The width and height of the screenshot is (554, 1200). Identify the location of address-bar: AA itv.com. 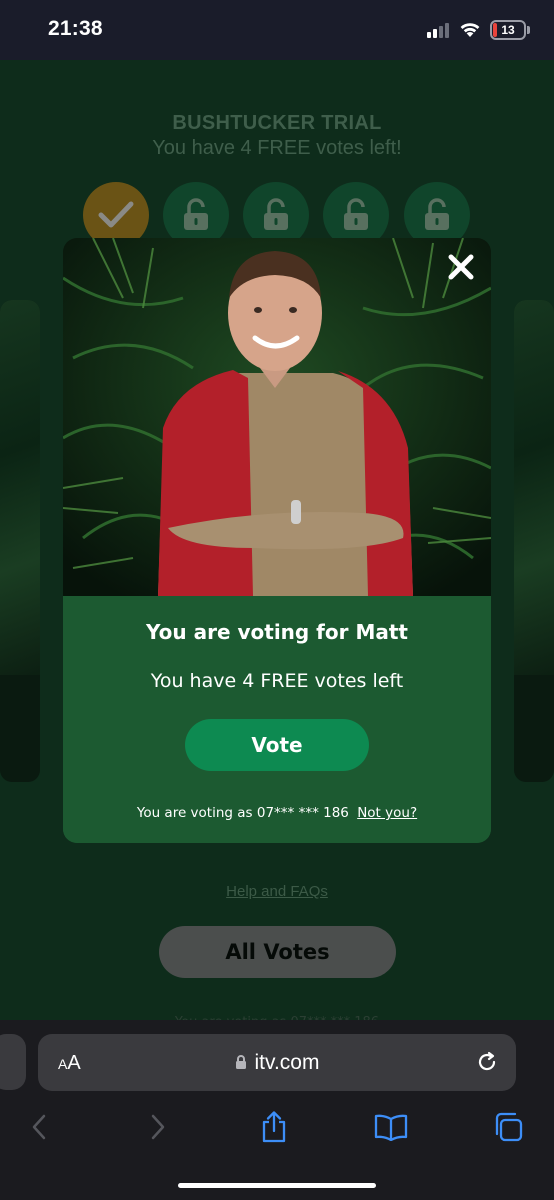
(277, 1062).